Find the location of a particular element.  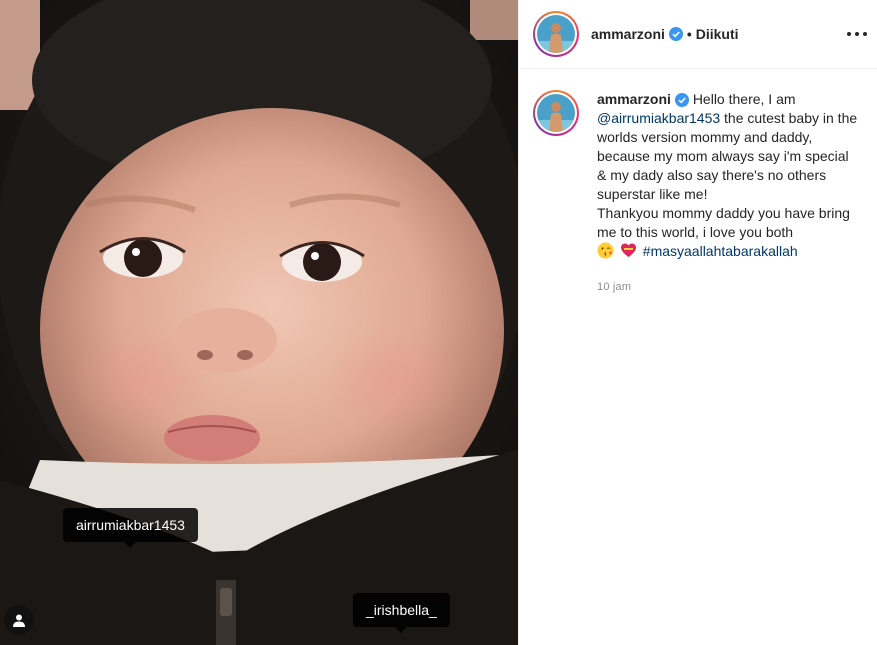

hashtag-link: #masyaallahtabarakallah is located at coordinates (720, 251).